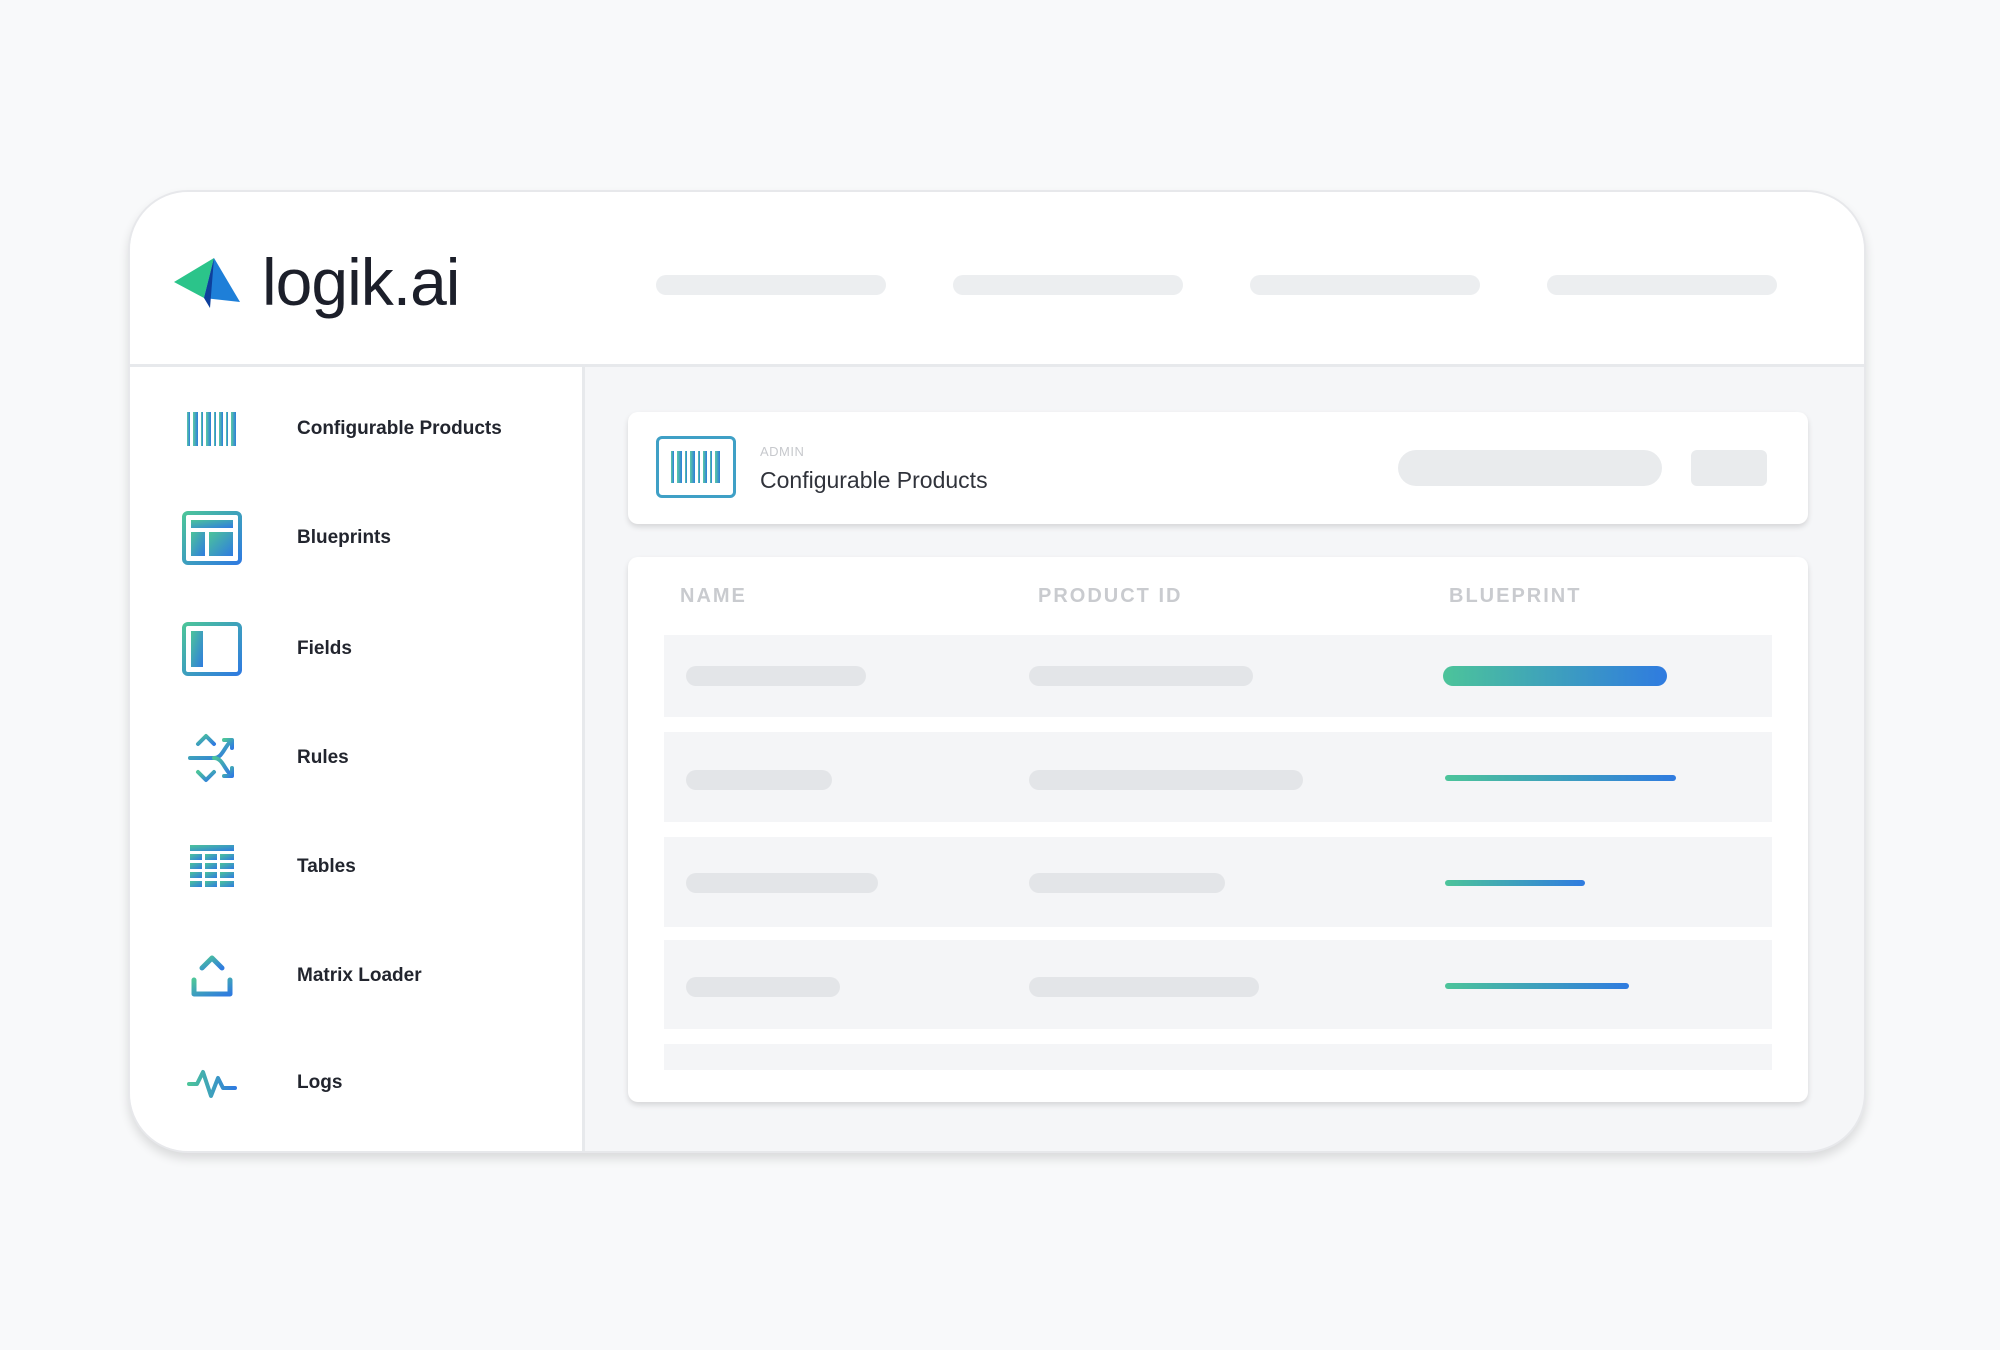 Image resolution: width=2000 pixels, height=1350 pixels. I want to click on sidebar-item-logs: Logs, so click(356, 1083).